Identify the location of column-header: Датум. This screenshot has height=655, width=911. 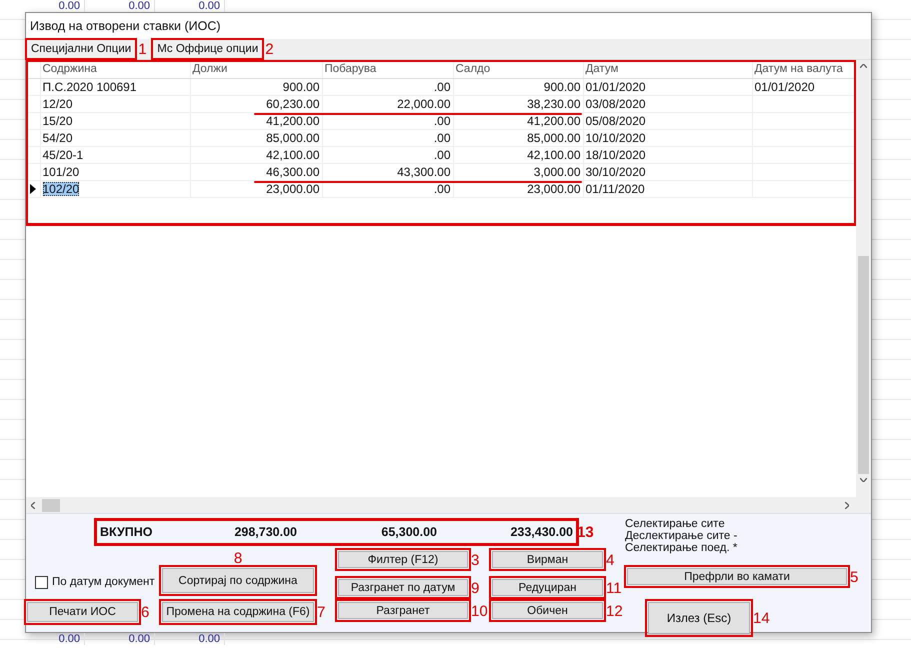
(667, 69).